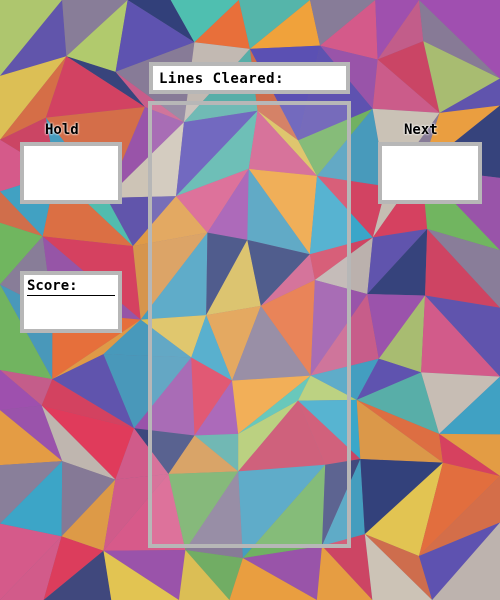  Describe the element at coordinates (421, 130) in the screenshot. I see `next-label: Next` at that location.